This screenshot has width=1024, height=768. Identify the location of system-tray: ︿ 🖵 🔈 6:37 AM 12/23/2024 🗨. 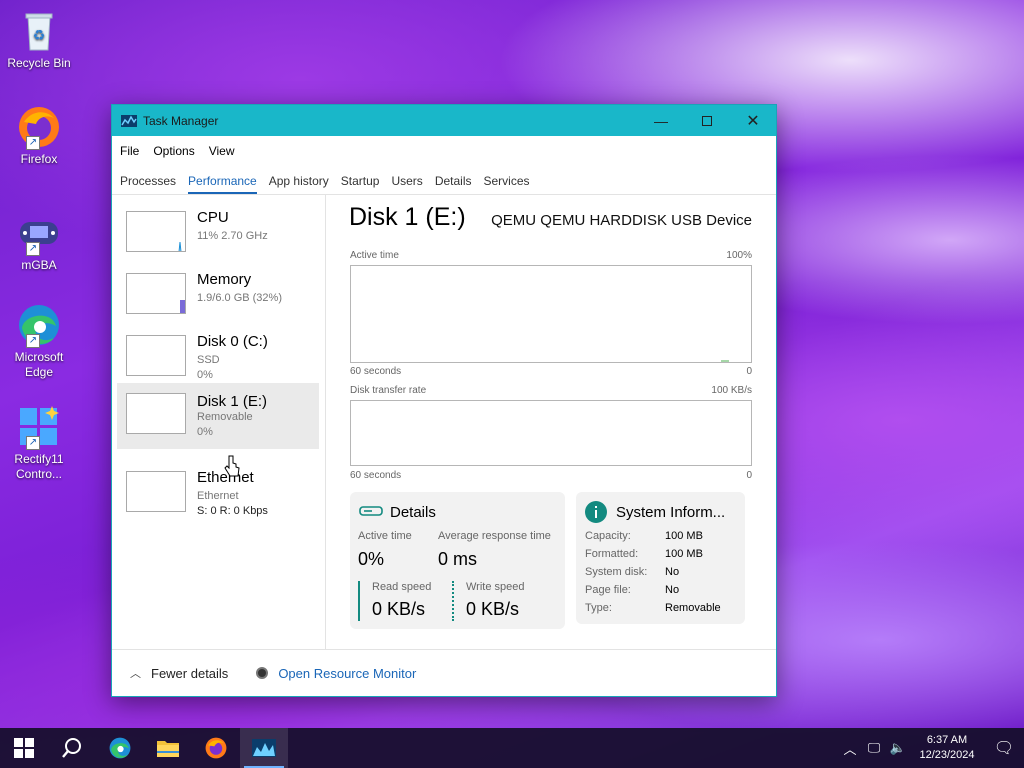
(931, 748).